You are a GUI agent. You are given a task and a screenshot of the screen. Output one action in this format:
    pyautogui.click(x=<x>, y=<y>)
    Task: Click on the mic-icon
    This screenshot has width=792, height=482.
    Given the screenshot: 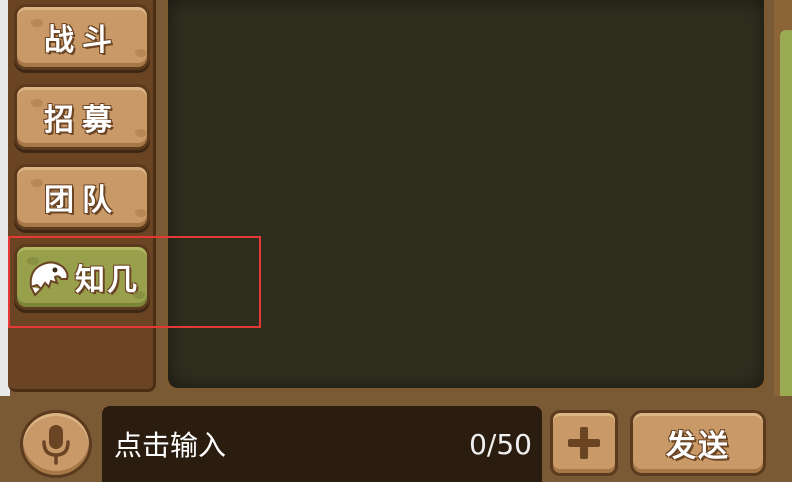 What is the action you would take?
    pyautogui.click(x=56, y=445)
    